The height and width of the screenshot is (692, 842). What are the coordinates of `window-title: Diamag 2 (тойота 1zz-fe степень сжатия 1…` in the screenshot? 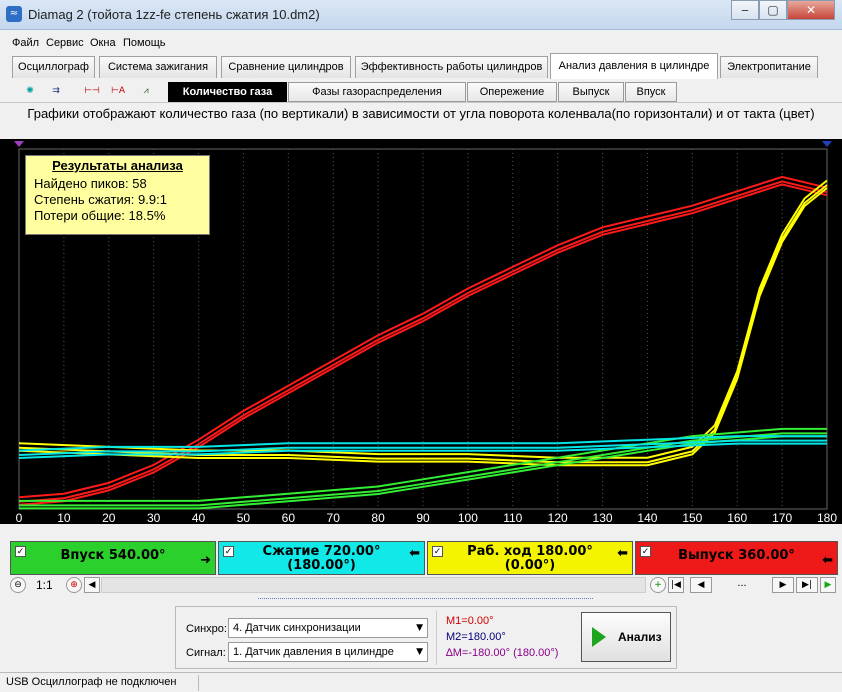 It's located at (174, 14).